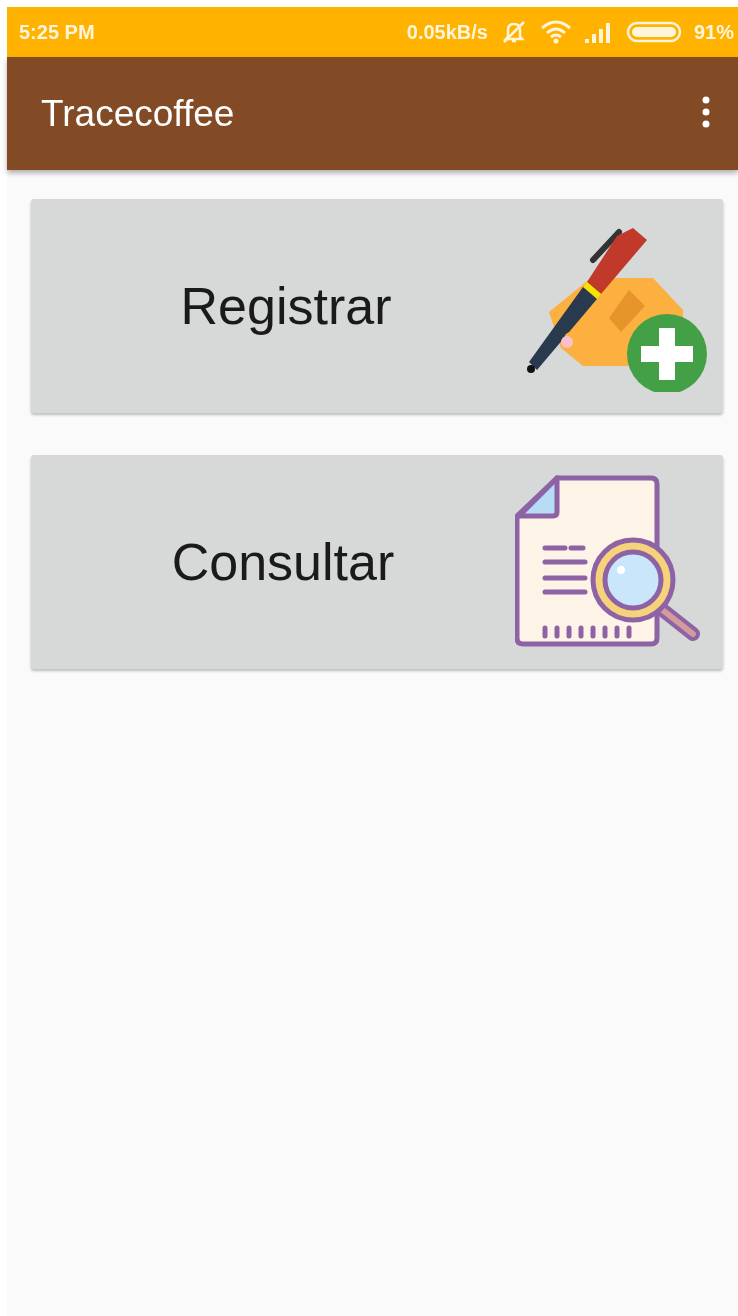  Describe the element at coordinates (57, 32) in the screenshot. I see `status-time: 5:25 PM` at that location.